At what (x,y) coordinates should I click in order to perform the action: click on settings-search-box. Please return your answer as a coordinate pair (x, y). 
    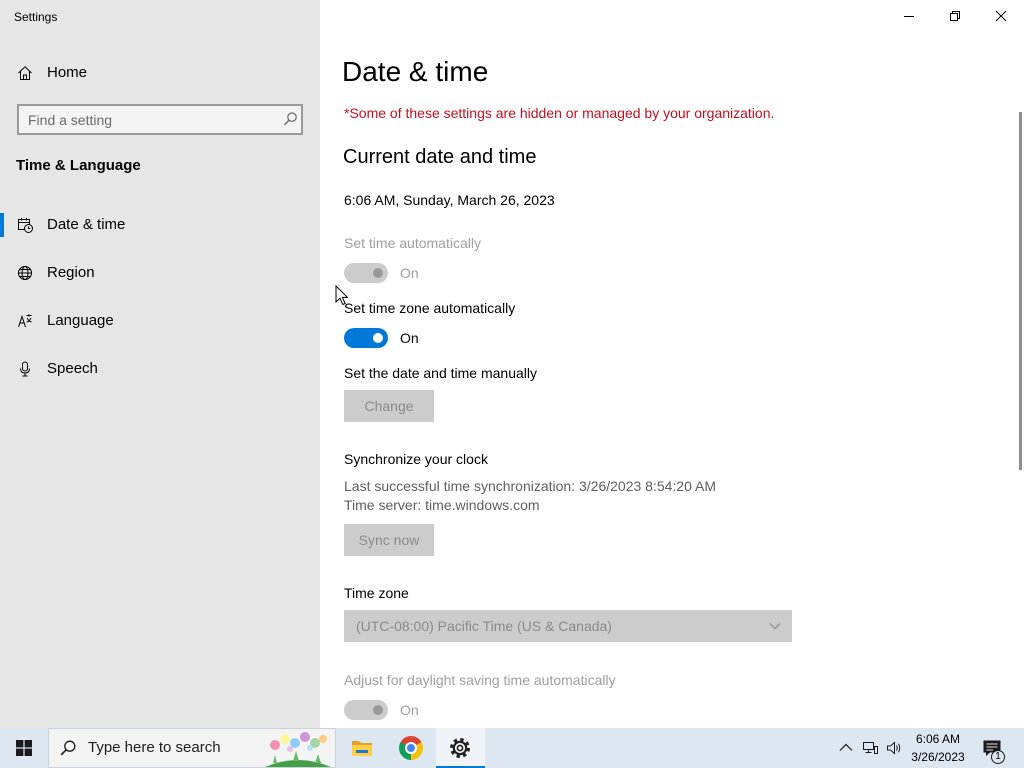
    Looking at the image, I should click on (160, 119).